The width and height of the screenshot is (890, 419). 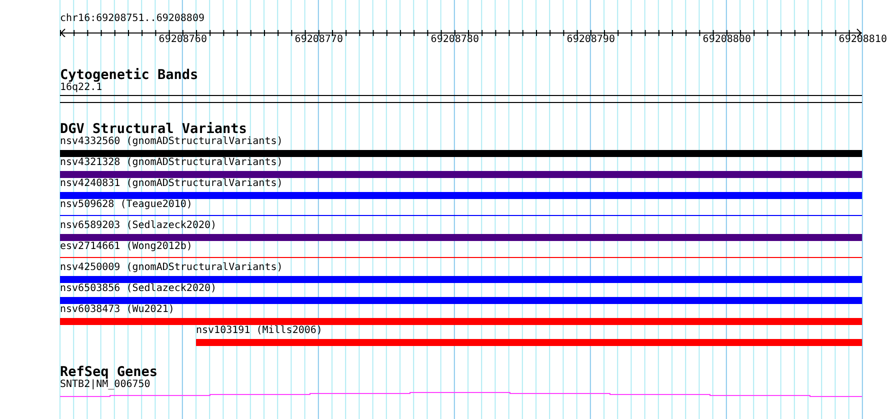 I want to click on tick-label: 69208800, so click(x=726, y=40).